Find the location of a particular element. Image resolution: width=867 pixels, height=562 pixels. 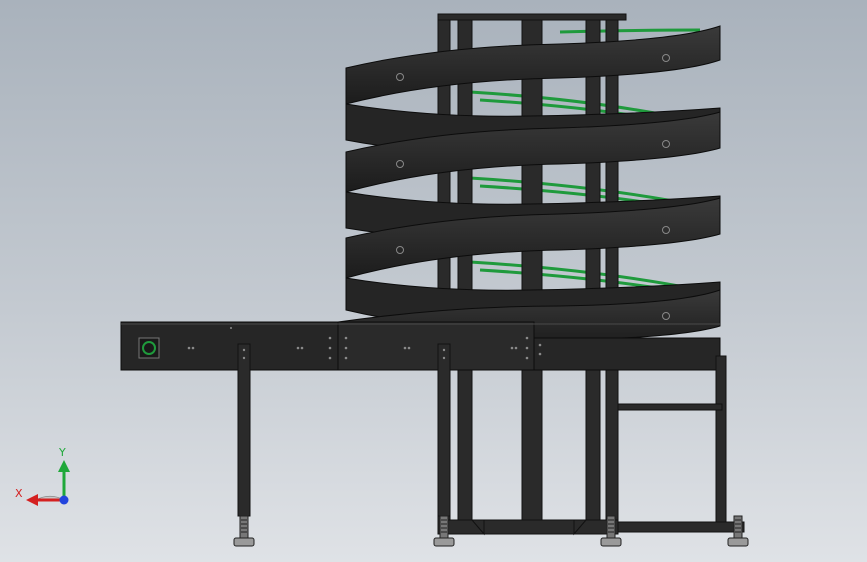

coordinate-triad-icon: Y X is located at coordinates (42, 476).